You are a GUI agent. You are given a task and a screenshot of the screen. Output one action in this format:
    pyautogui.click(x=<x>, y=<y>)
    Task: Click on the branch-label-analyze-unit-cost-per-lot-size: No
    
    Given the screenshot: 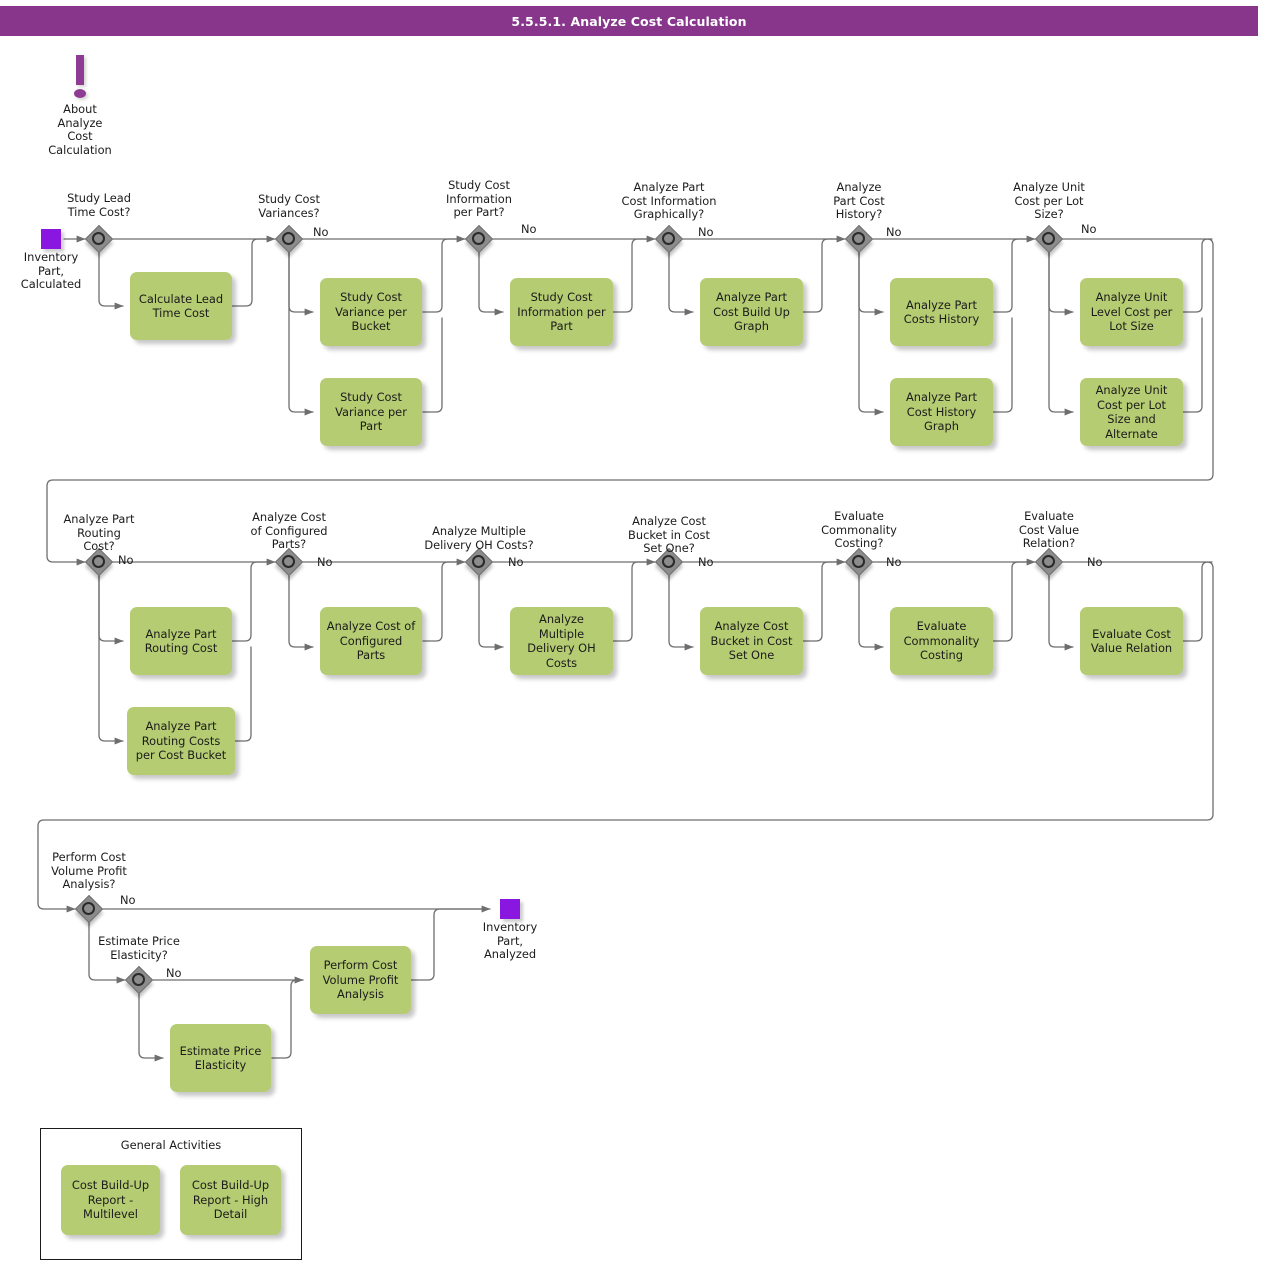 What is the action you would take?
    pyautogui.click(x=1089, y=229)
    